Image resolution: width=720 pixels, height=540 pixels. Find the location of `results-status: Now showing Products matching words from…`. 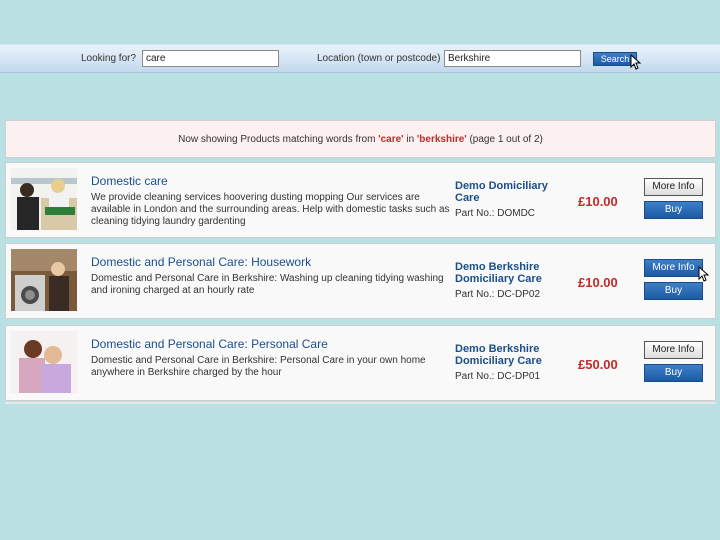

results-status: Now showing Products matching words from… is located at coordinates (360, 139).